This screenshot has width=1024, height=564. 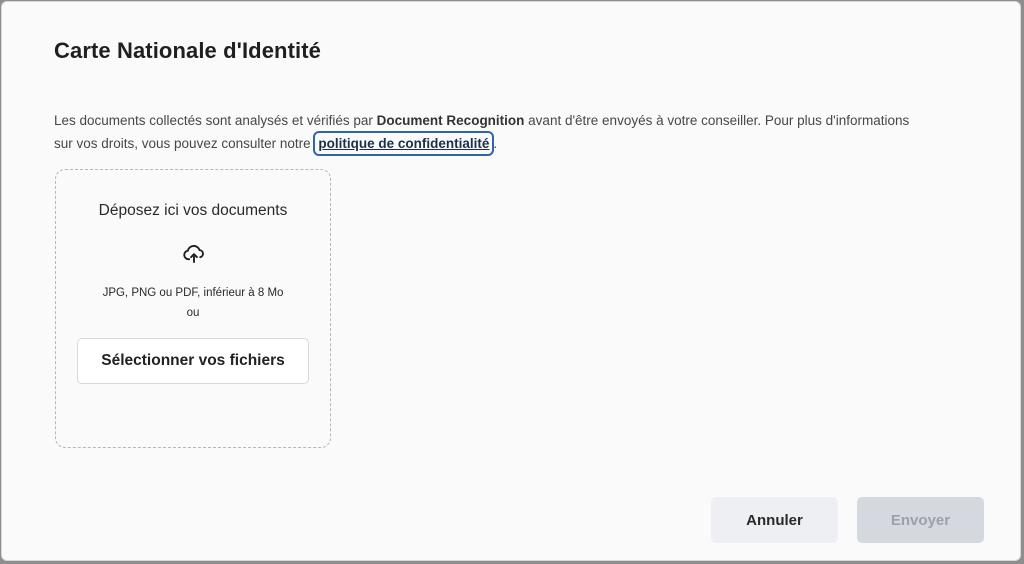 What do you see at coordinates (187, 50) in the screenshot?
I see `dialog-title: Carte Nationale d'Identité` at bounding box center [187, 50].